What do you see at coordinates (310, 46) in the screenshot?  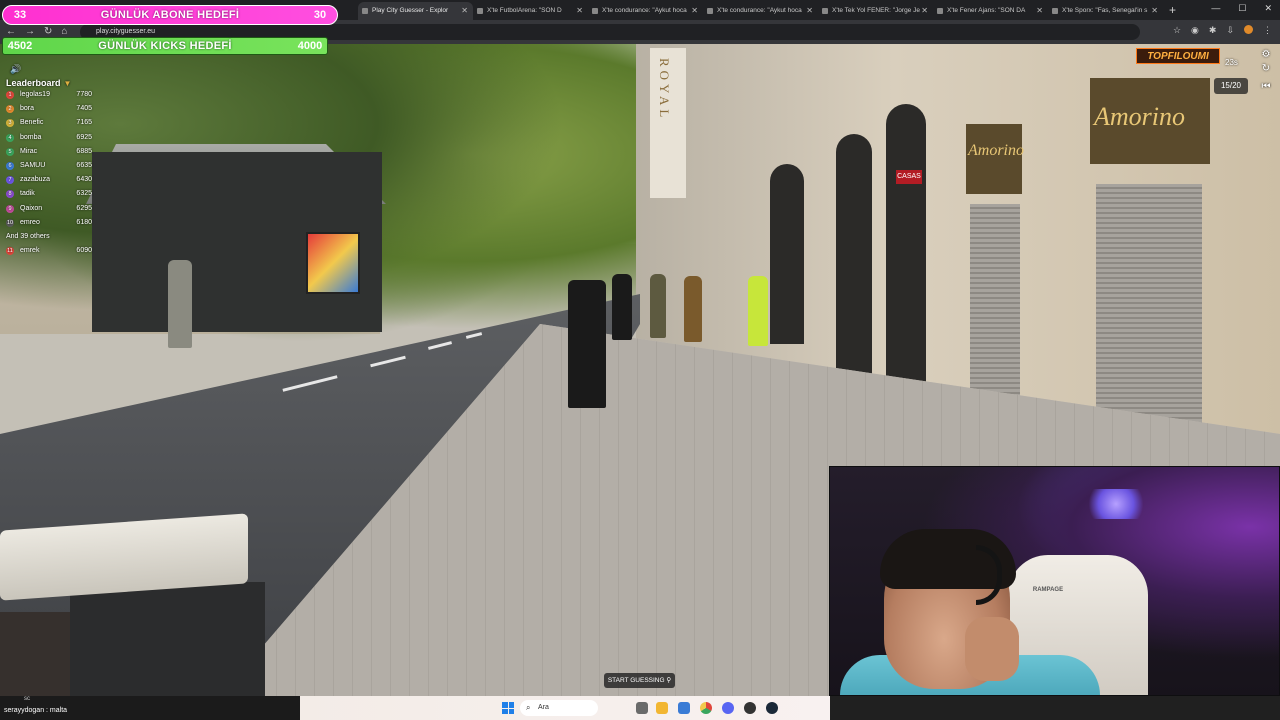 I see `kicks-goal-target: 4000` at bounding box center [310, 46].